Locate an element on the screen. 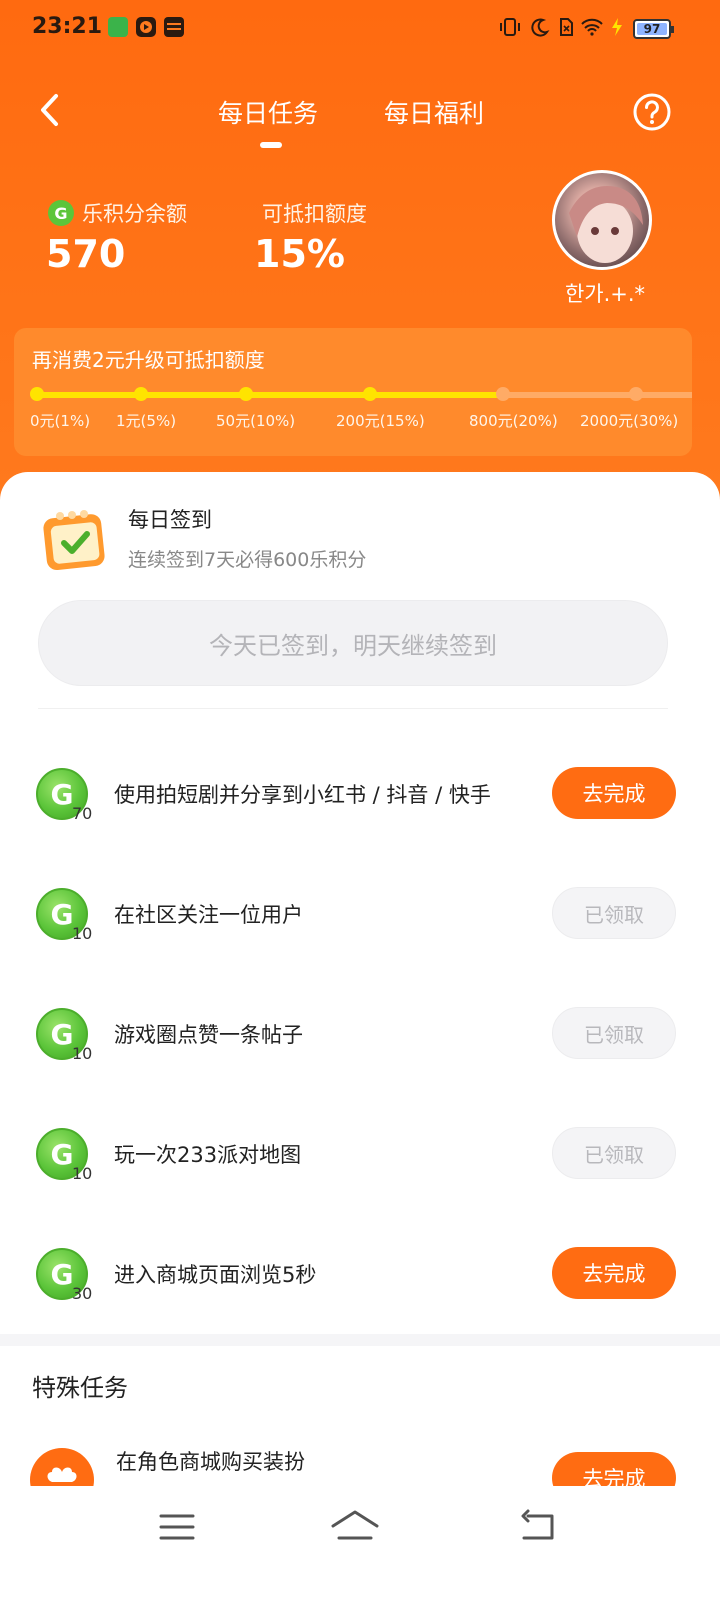 This screenshot has height=1600, width=720. status-bar: 23:21 97 is located at coordinates (360, 30).